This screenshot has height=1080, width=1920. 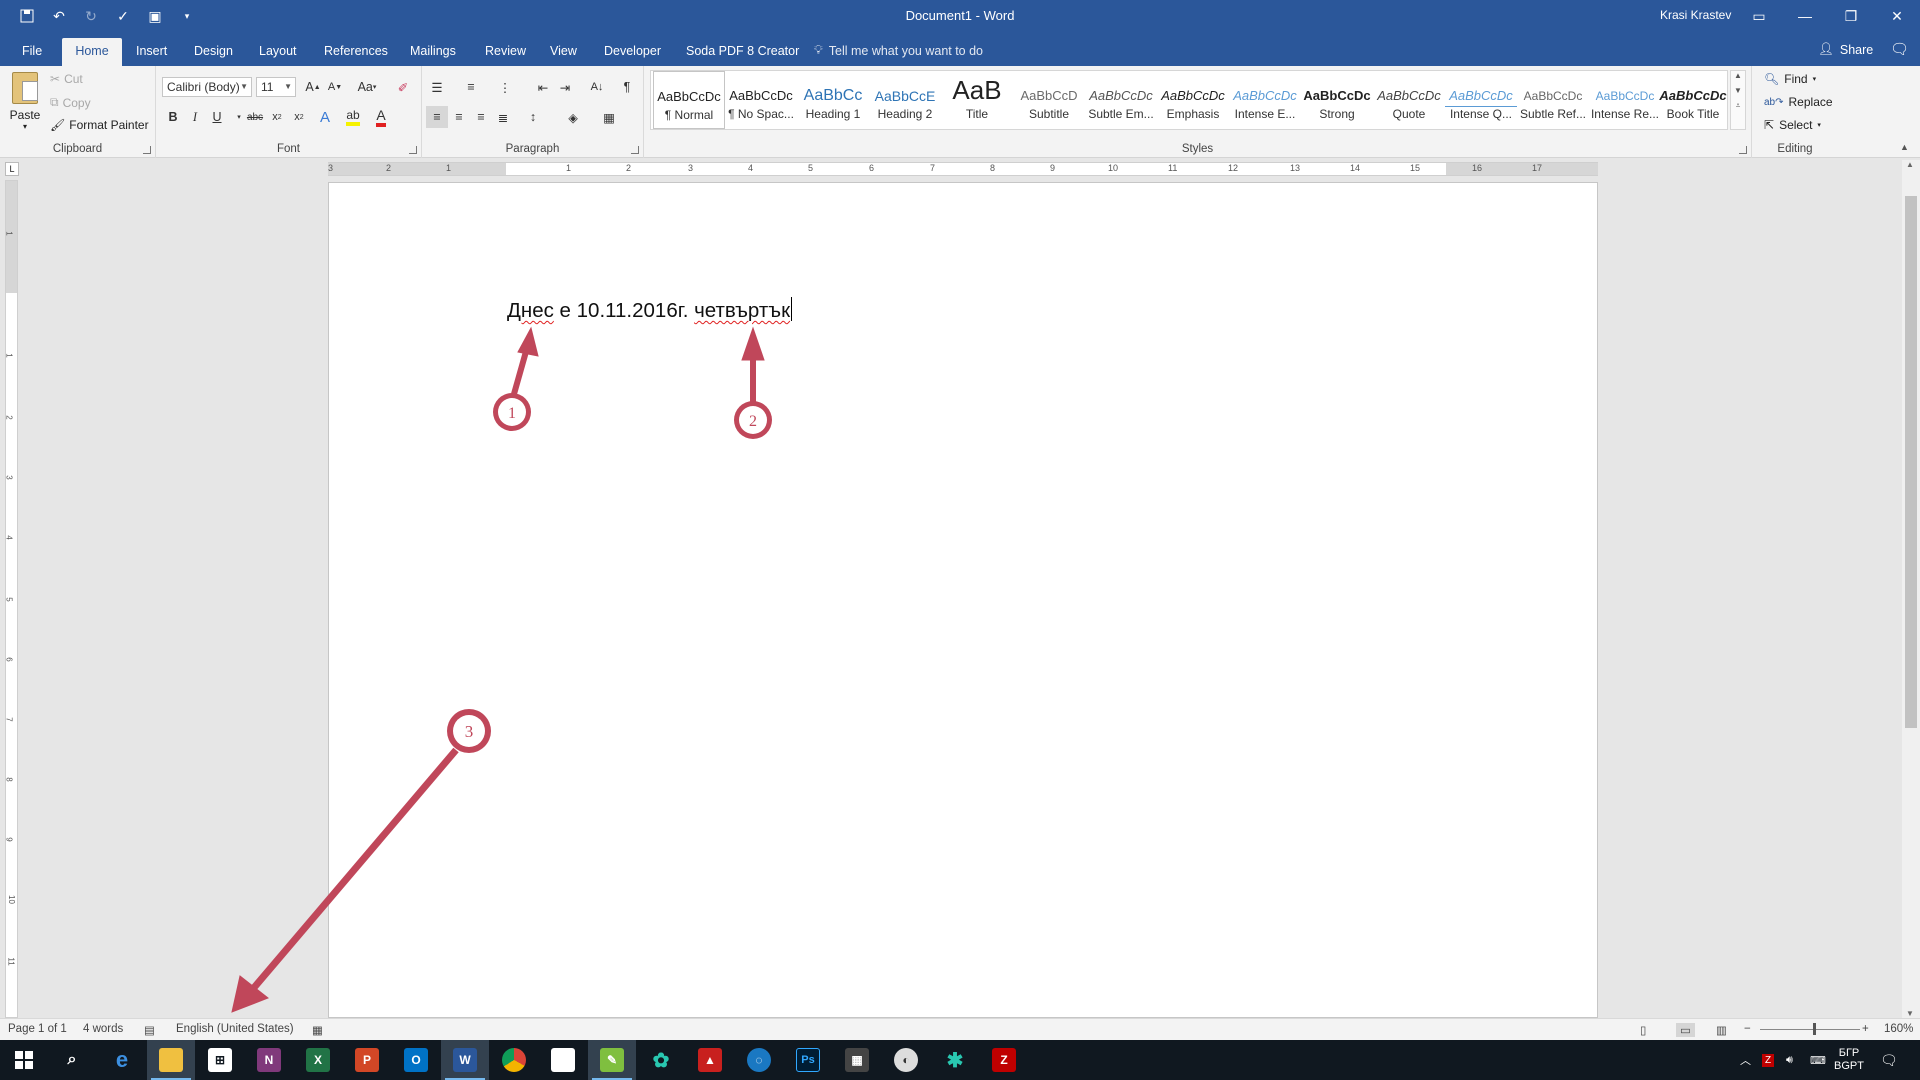 What do you see at coordinates (543, 87) in the screenshot?
I see `decrease-indent-icon: ⇤` at bounding box center [543, 87].